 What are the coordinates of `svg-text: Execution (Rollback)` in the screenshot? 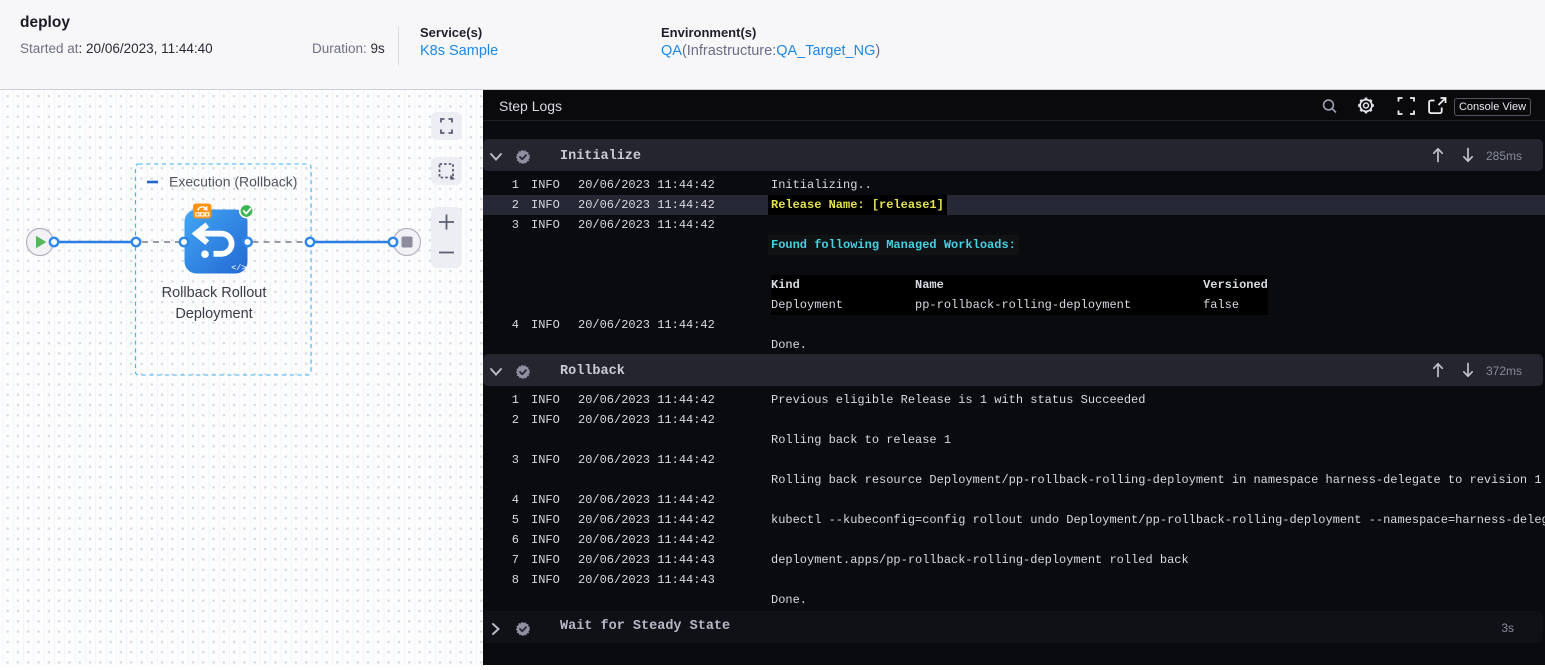 It's located at (233, 182).